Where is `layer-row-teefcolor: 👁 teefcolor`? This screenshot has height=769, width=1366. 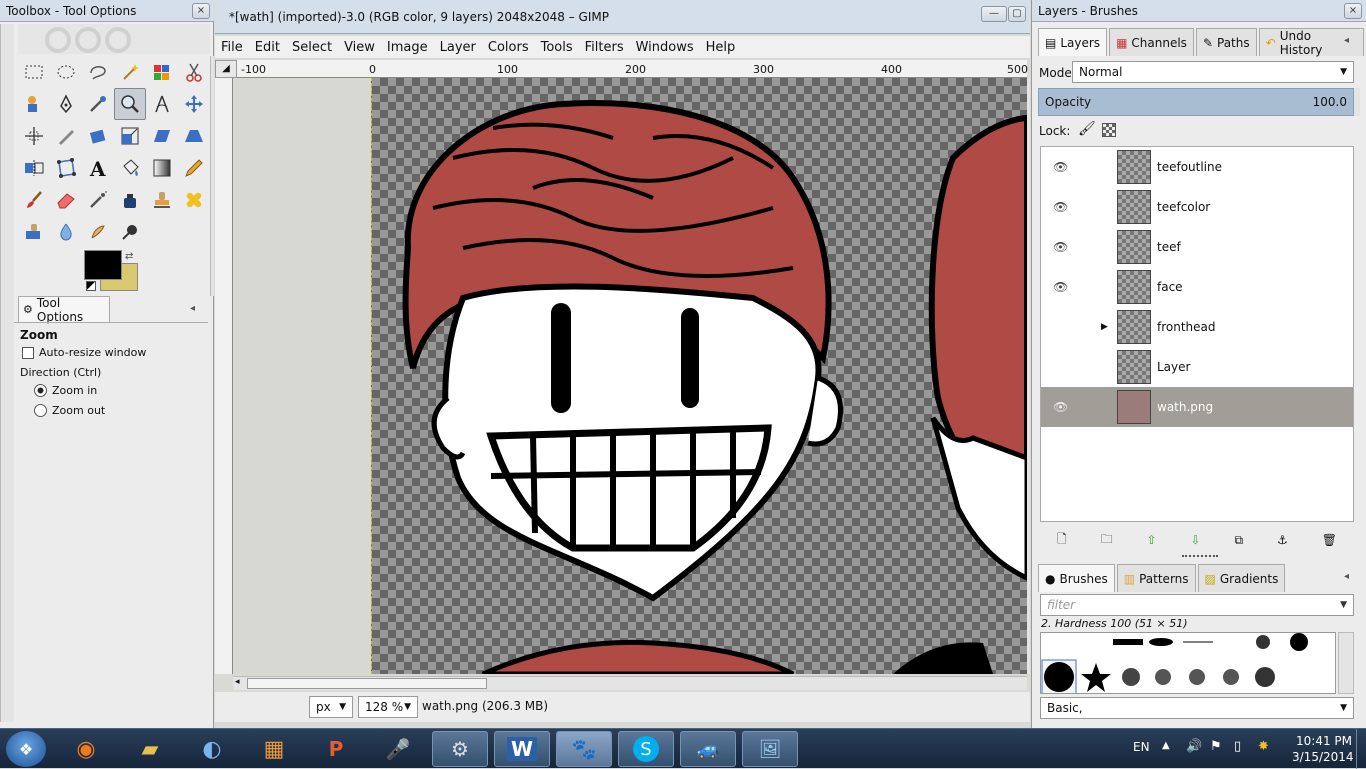 layer-row-teefcolor: 👁 teefcolor is located at coordinates (1197, 207).